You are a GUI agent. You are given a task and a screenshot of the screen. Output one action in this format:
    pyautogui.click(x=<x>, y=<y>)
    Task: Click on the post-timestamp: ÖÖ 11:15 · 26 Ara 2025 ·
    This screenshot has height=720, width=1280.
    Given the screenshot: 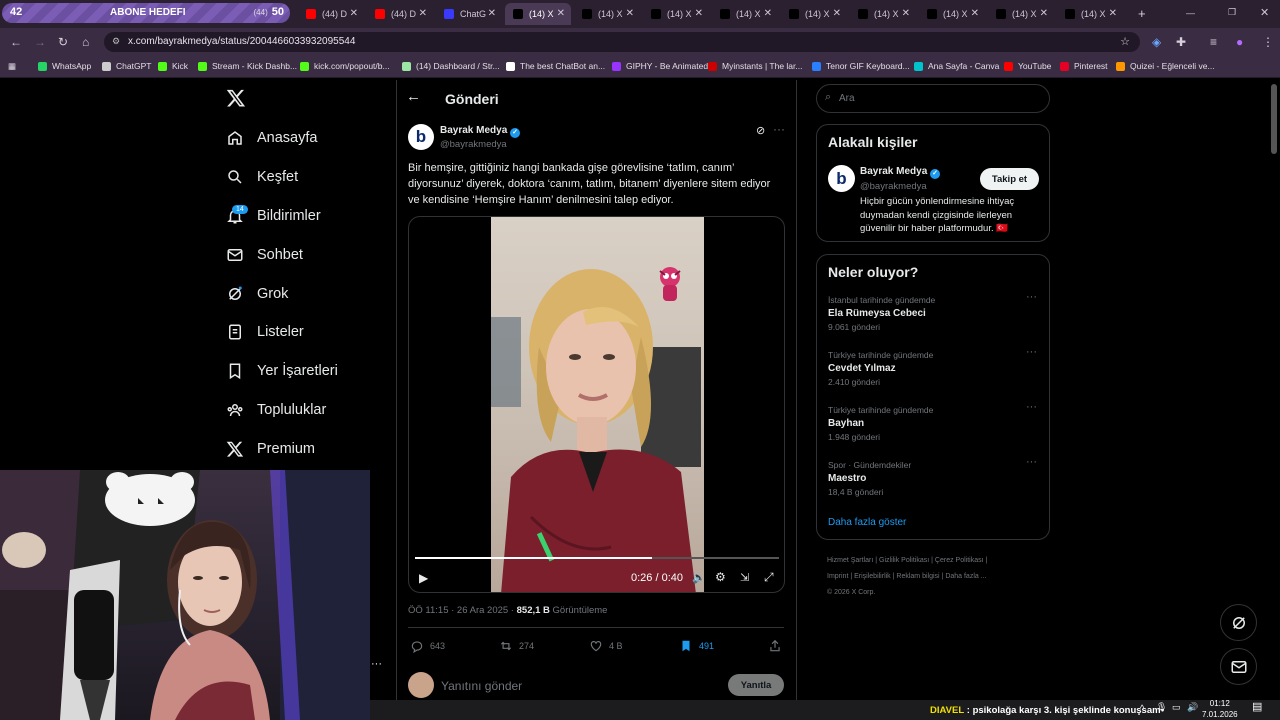 What is the action you would take?
    pyautogui.click(x=462, y=610)
    